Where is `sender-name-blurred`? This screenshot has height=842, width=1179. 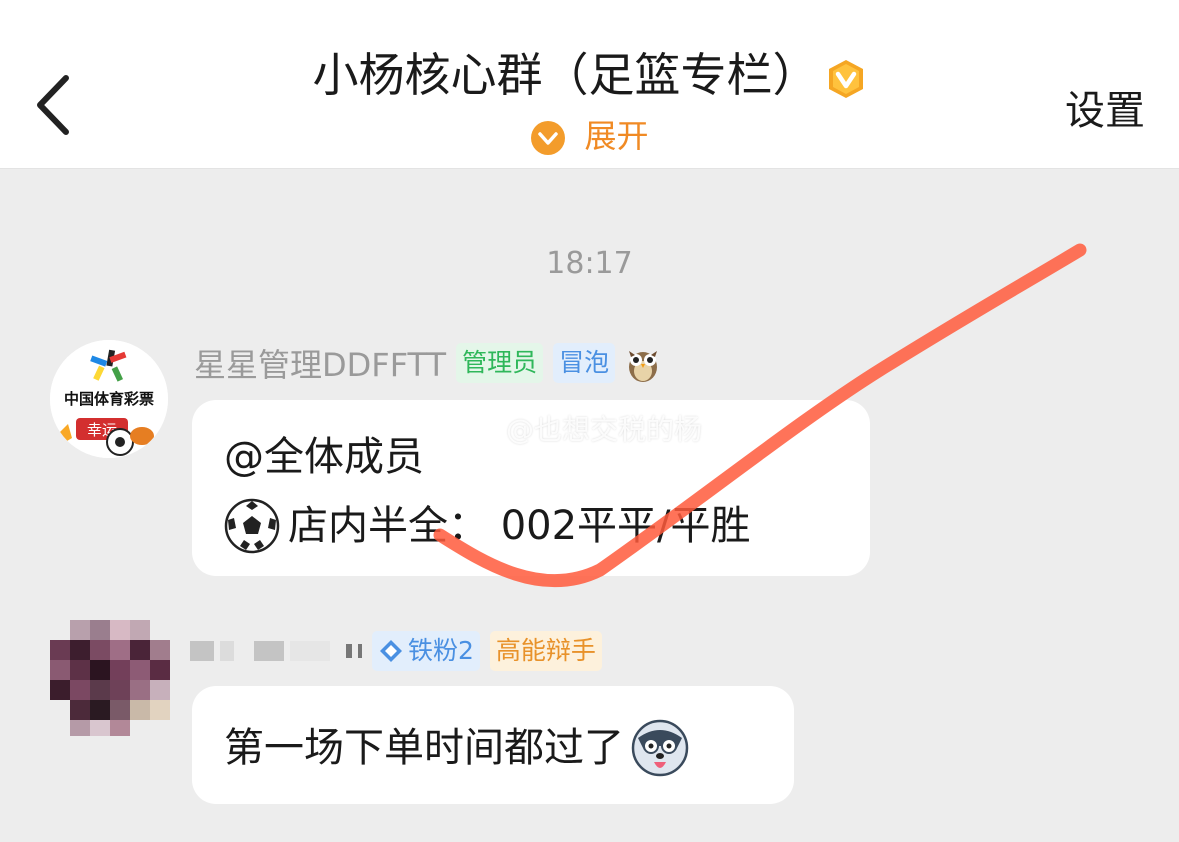 sender-name-blurred is located at coordinates (276, 651).